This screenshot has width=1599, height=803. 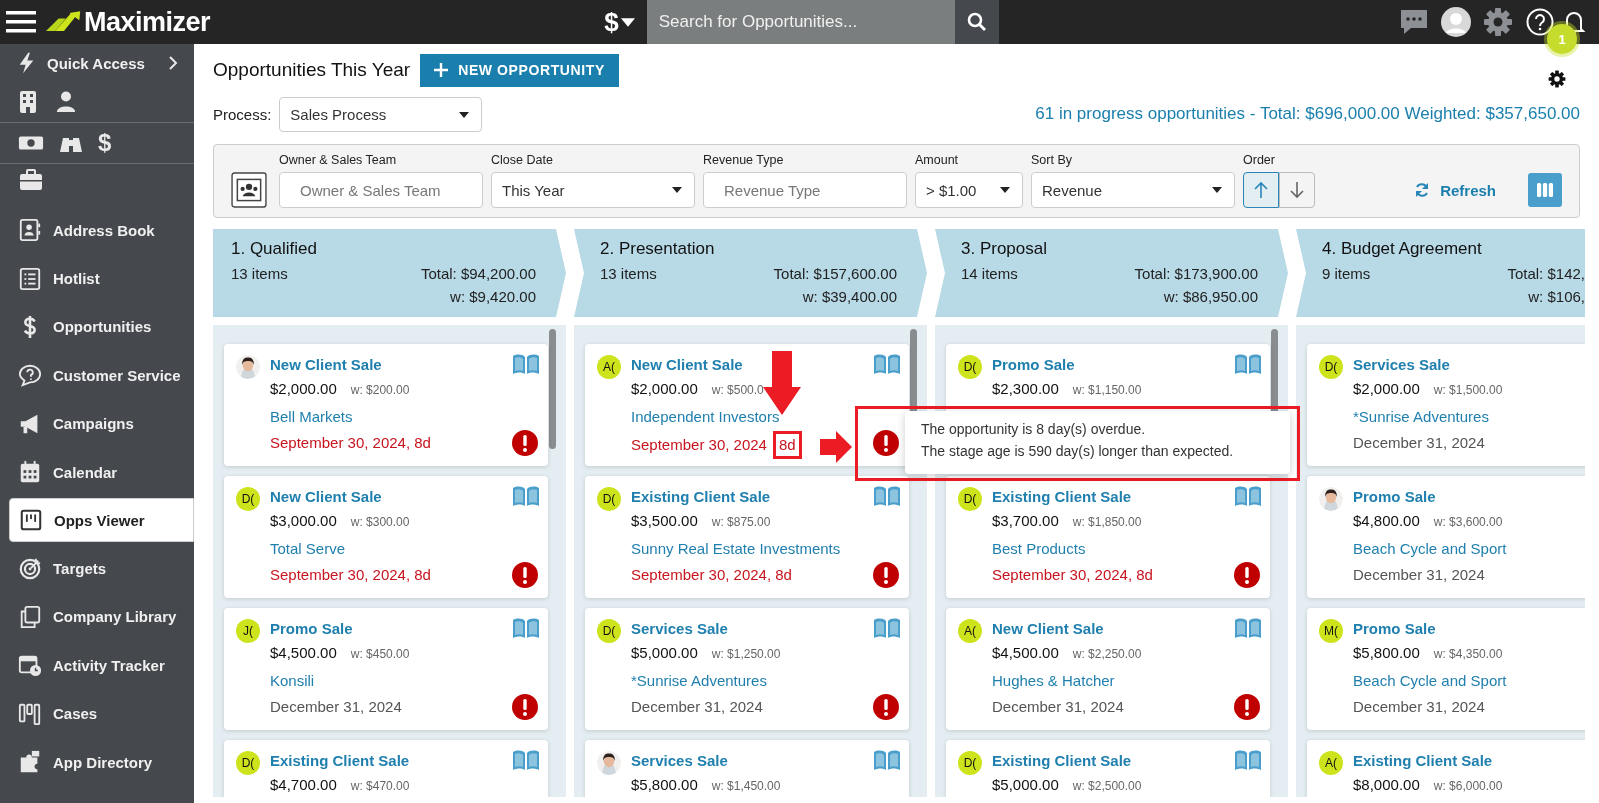 What do you see at coordinates (552, 389) in the screenshot?
I see `scrollbar` at bounding box center [552, 389].